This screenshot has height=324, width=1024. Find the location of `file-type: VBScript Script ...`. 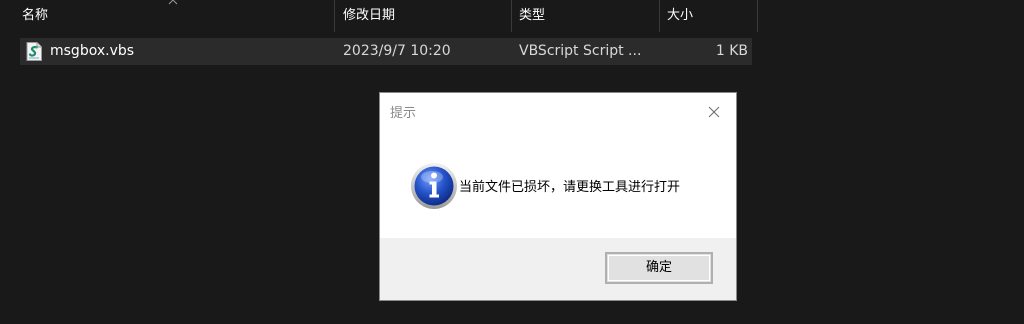

file-type: VBScript Script ... is located at coordinates (580, 51).